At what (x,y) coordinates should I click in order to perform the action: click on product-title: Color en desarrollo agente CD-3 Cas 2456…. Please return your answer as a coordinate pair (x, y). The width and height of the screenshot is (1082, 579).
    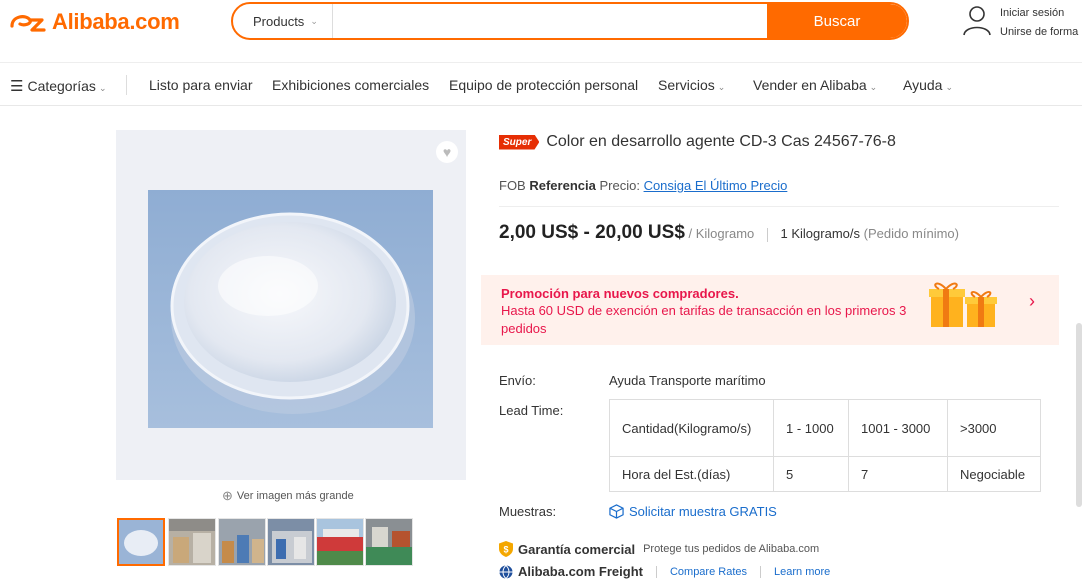
    Looking at the image, I should click on (721, 141).